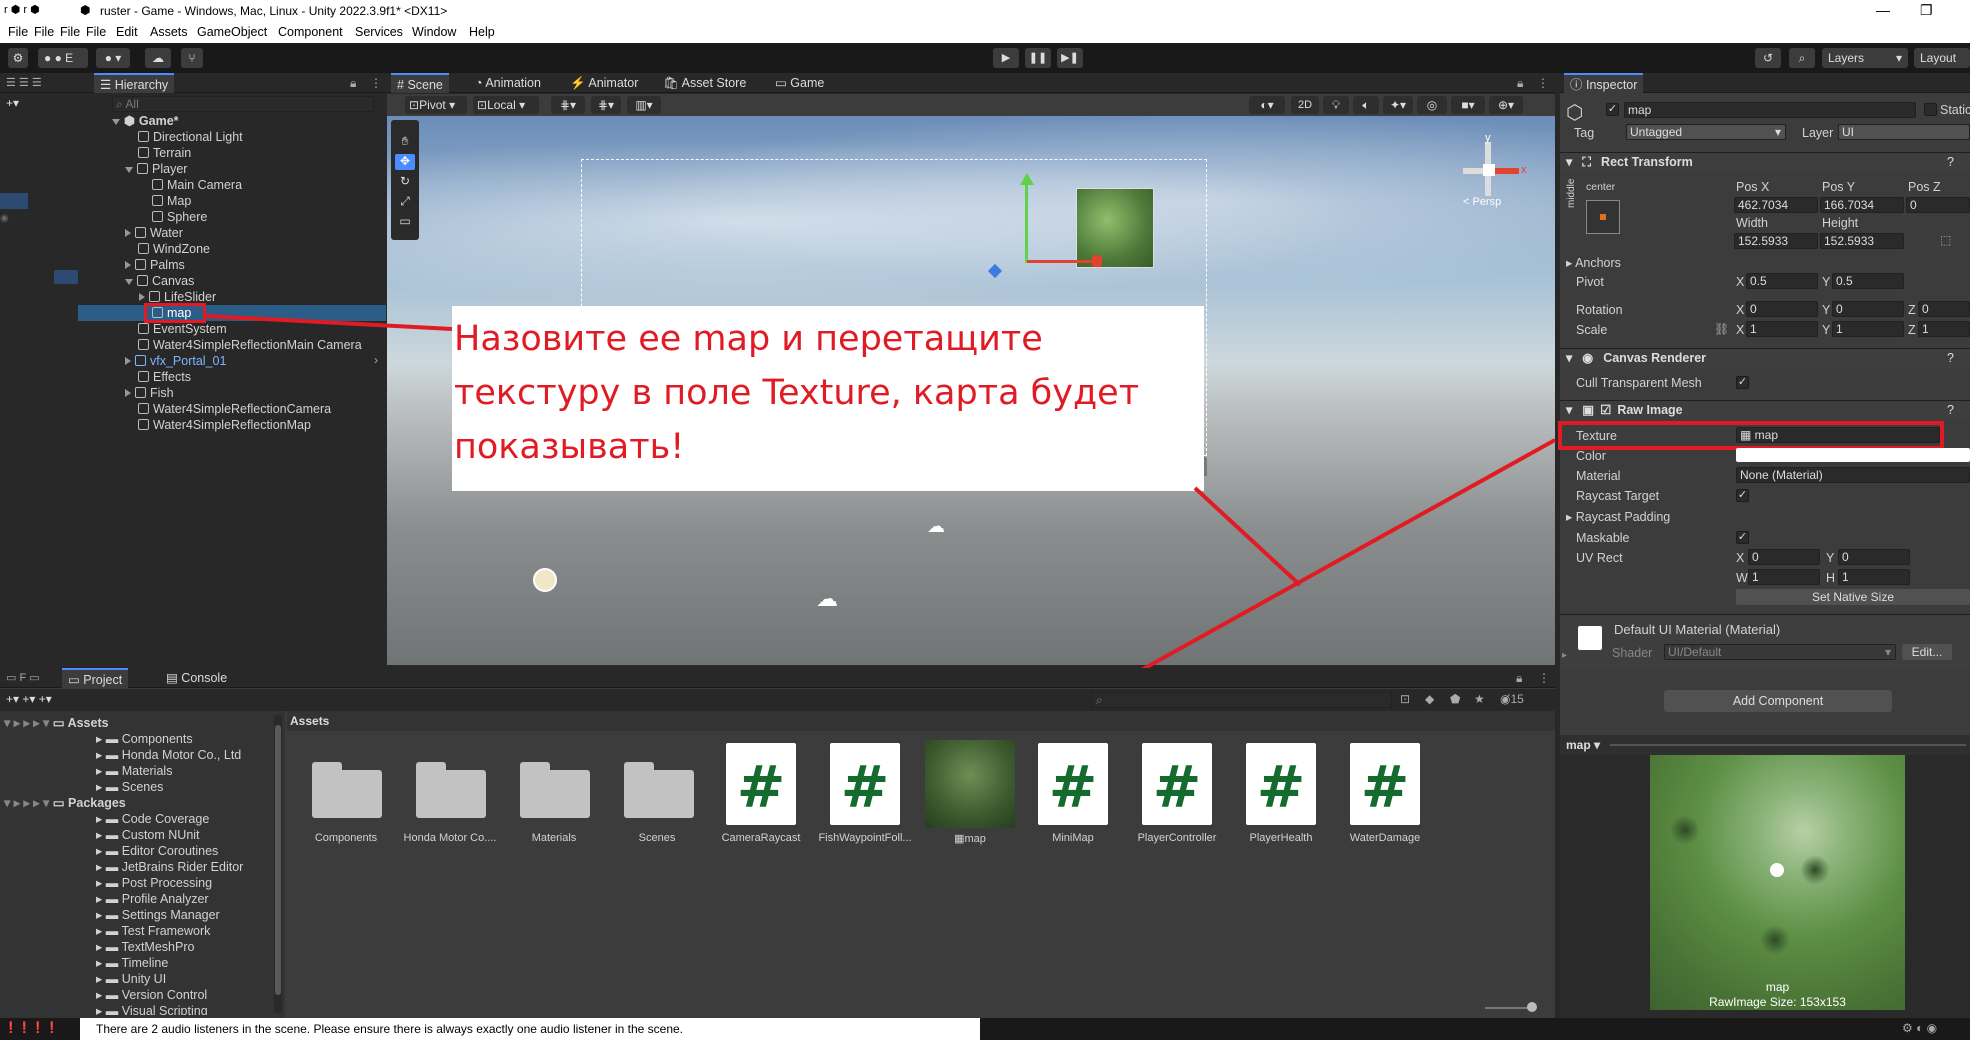  What do you see at coordinates (152, 819) in the screenshot?
I see `tree-package-item: ▸ ▬ Code Coverage` at bounding box center [152, 819].